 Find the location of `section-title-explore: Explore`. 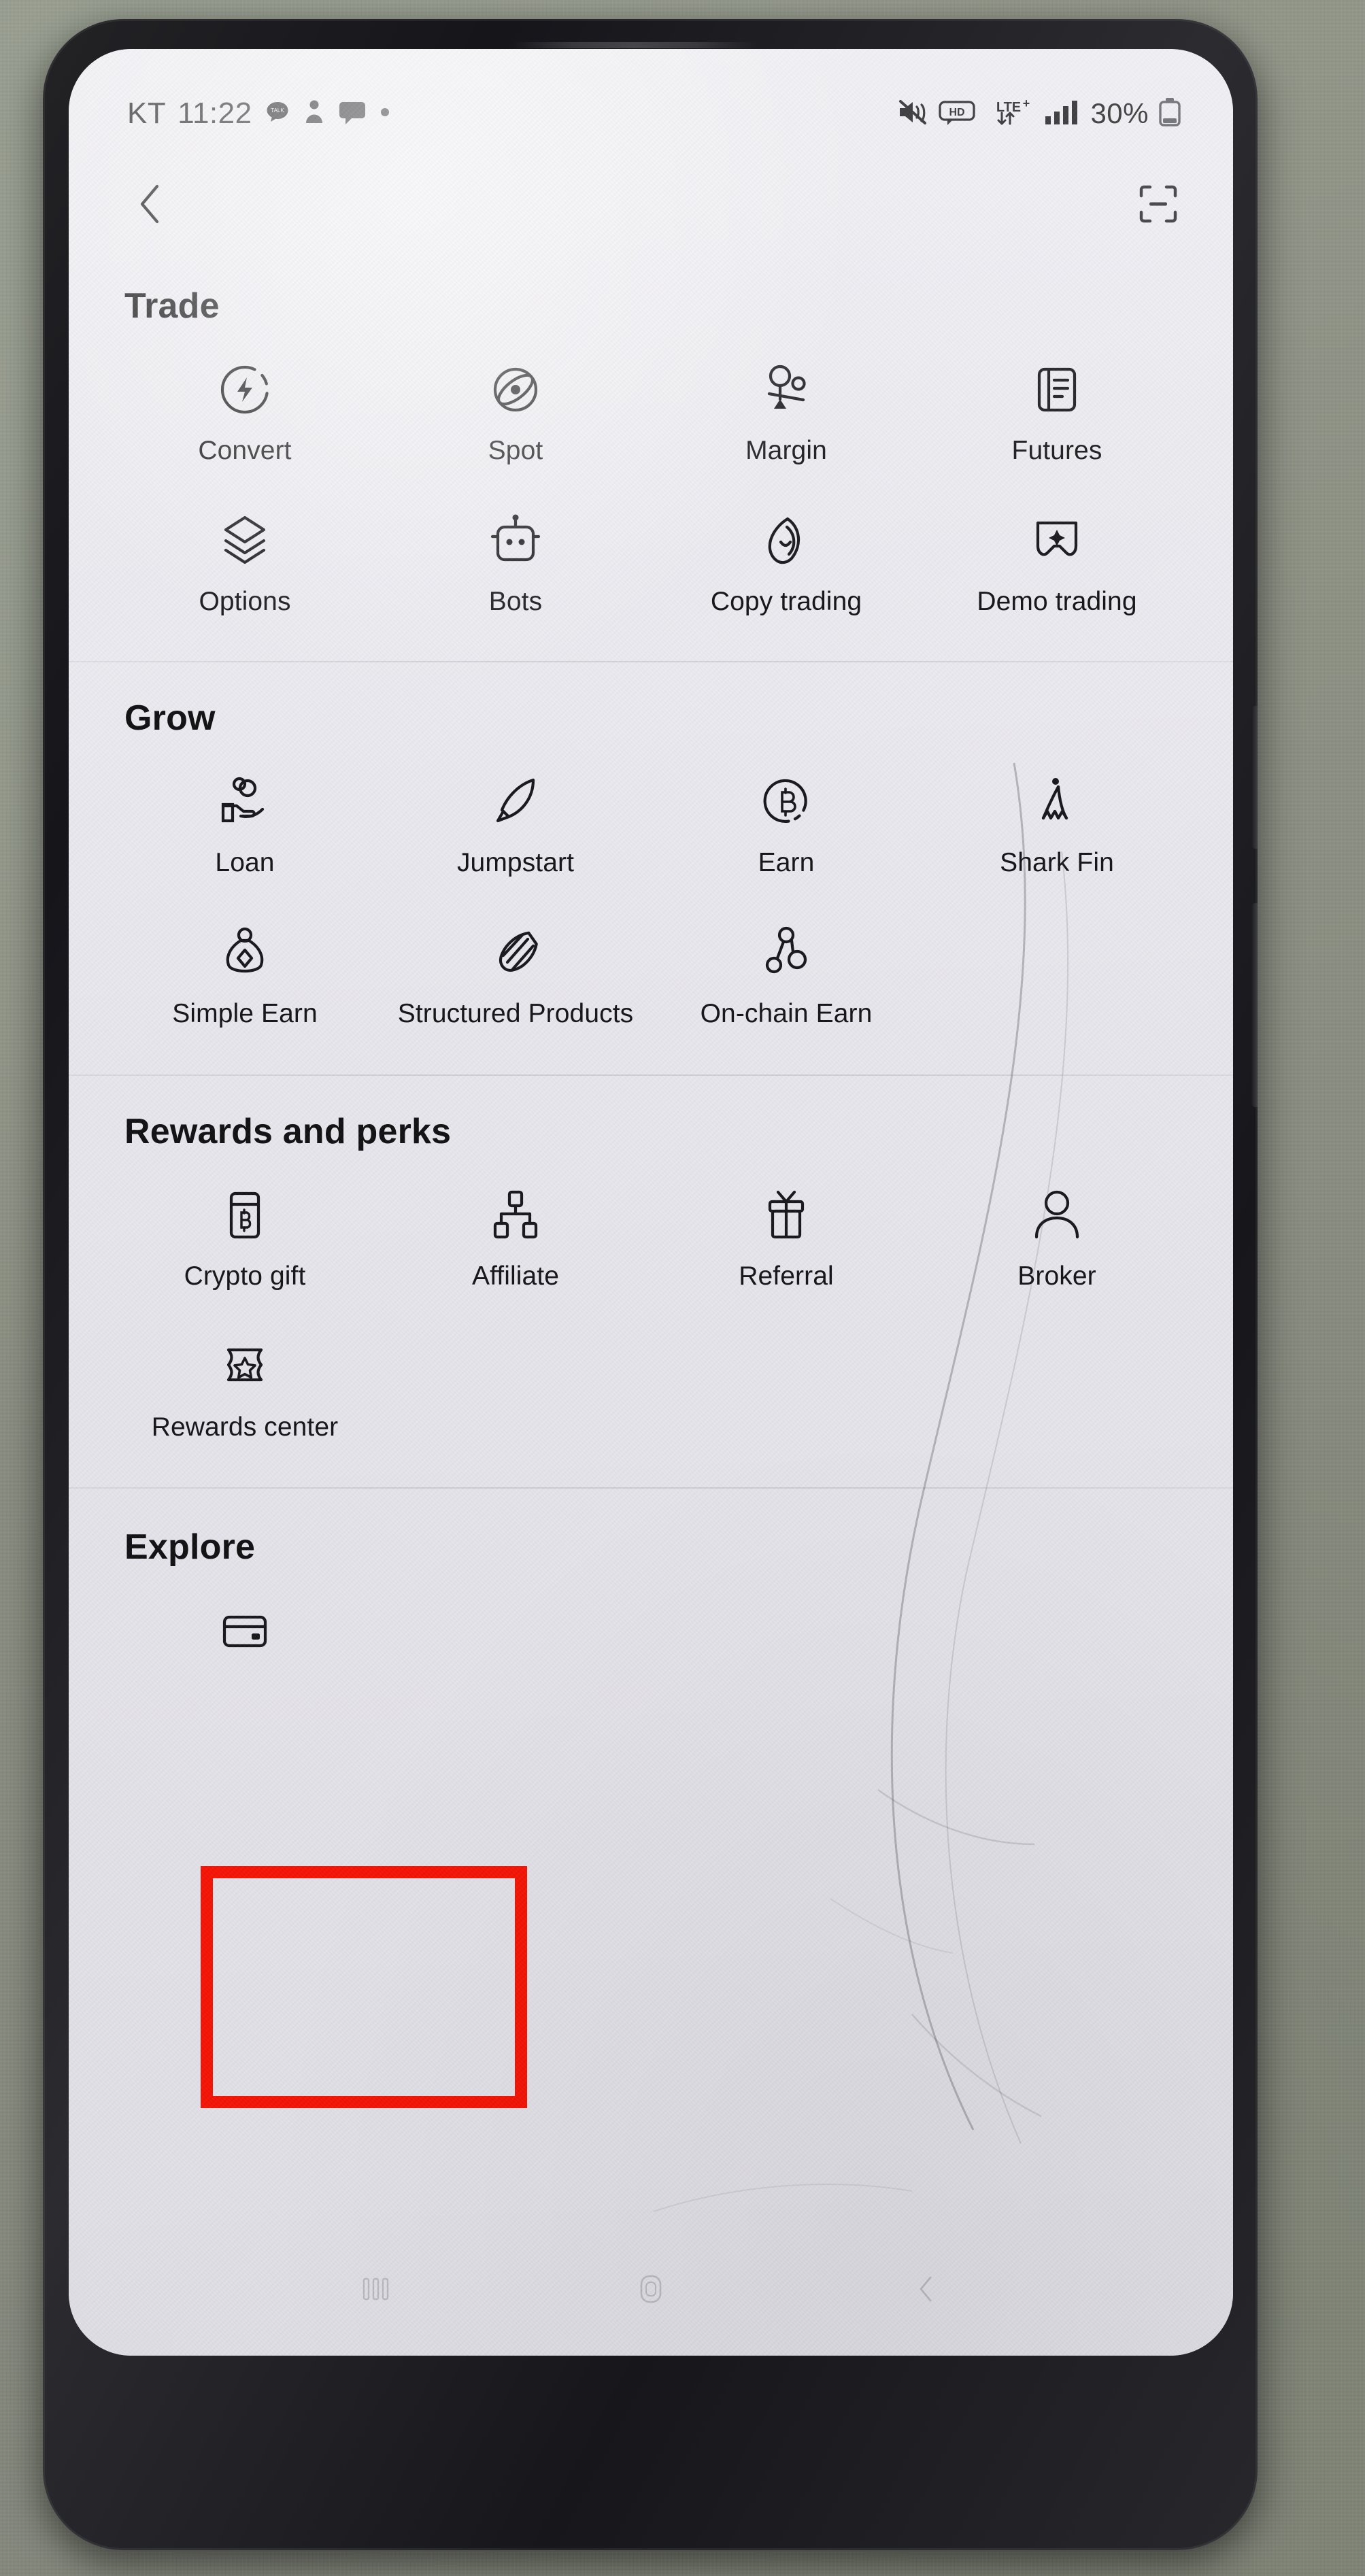

section-title-explore: Explore is located at coordinates (190, 1547).